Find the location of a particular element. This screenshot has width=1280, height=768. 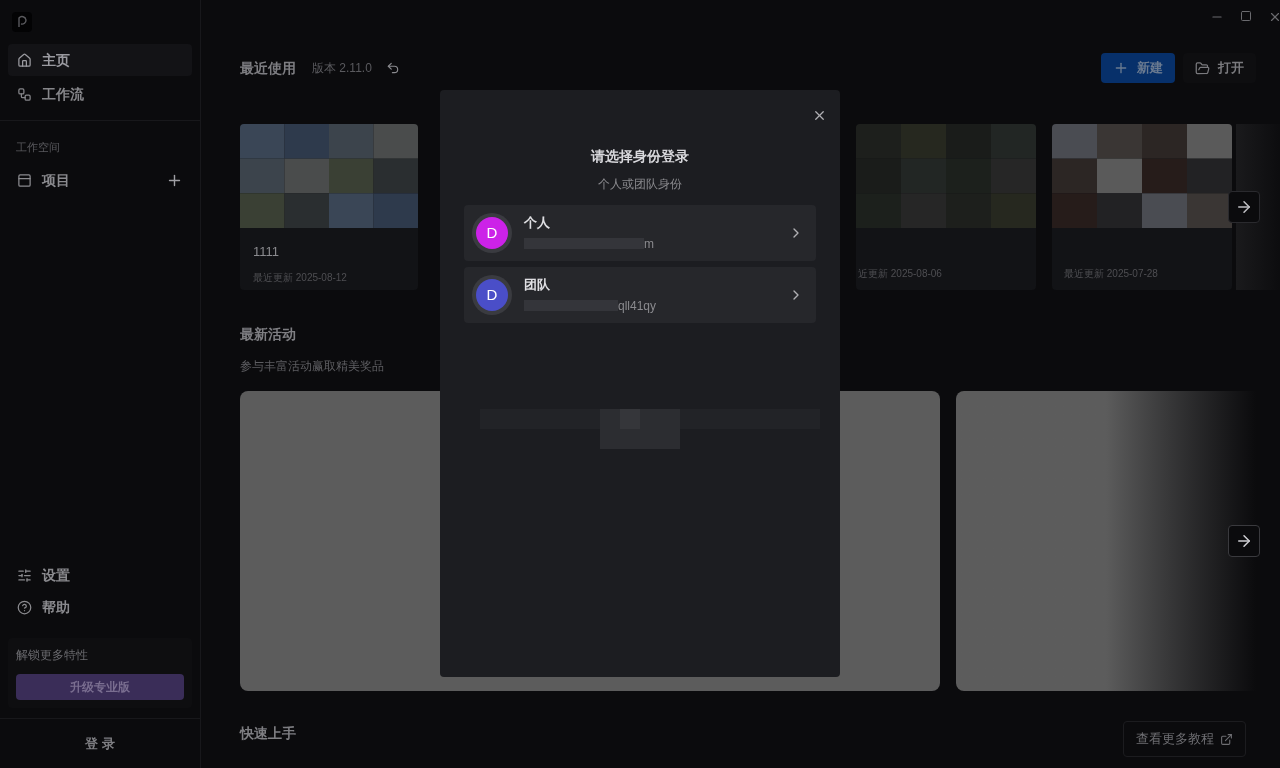

section-title: 最新活动 is located at coordinates (268, 334).